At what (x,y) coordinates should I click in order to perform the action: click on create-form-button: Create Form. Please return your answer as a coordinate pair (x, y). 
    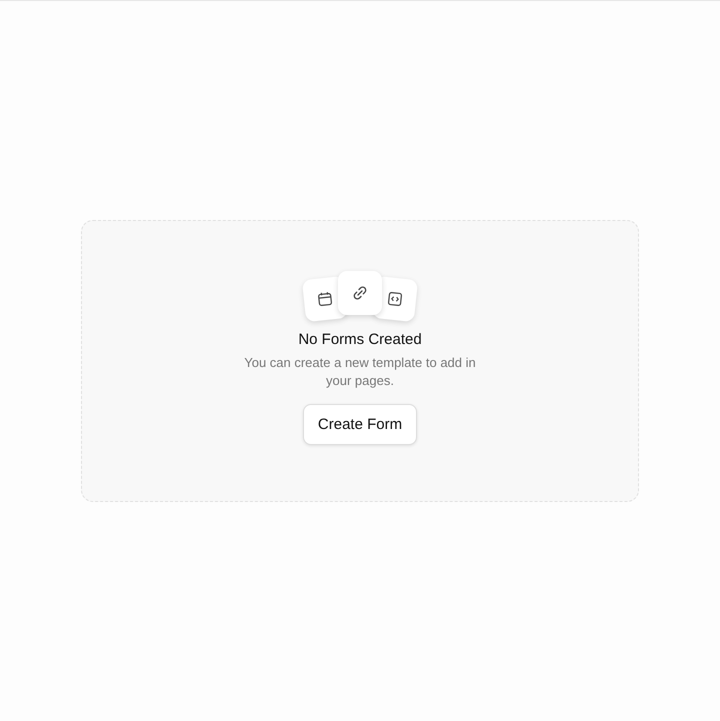
    Looking at the image, I should click on (360, 424).